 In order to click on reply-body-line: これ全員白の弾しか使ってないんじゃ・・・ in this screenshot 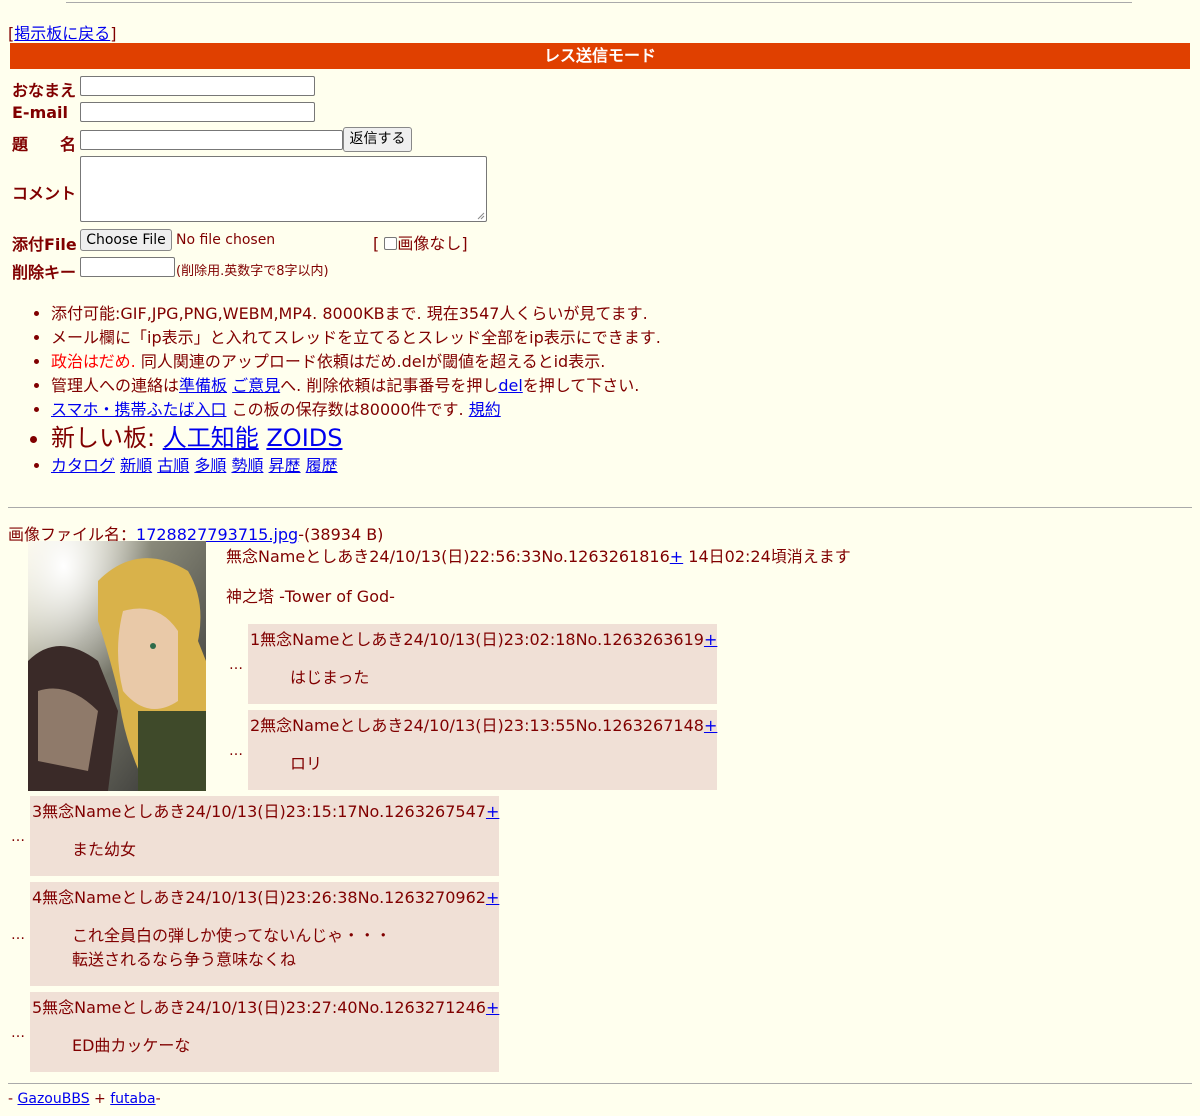, I will do `click(232, 935)`.